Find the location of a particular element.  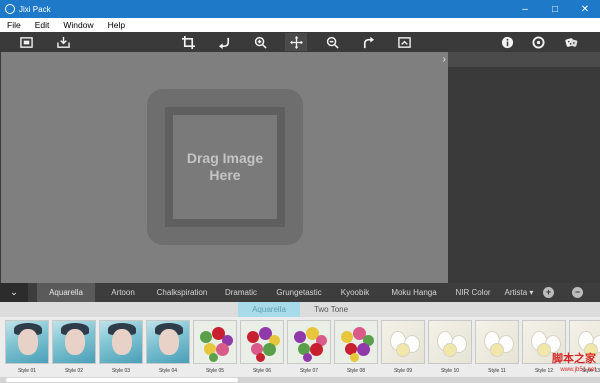

style-label: Style 11 is located at coordinates (497, 371).